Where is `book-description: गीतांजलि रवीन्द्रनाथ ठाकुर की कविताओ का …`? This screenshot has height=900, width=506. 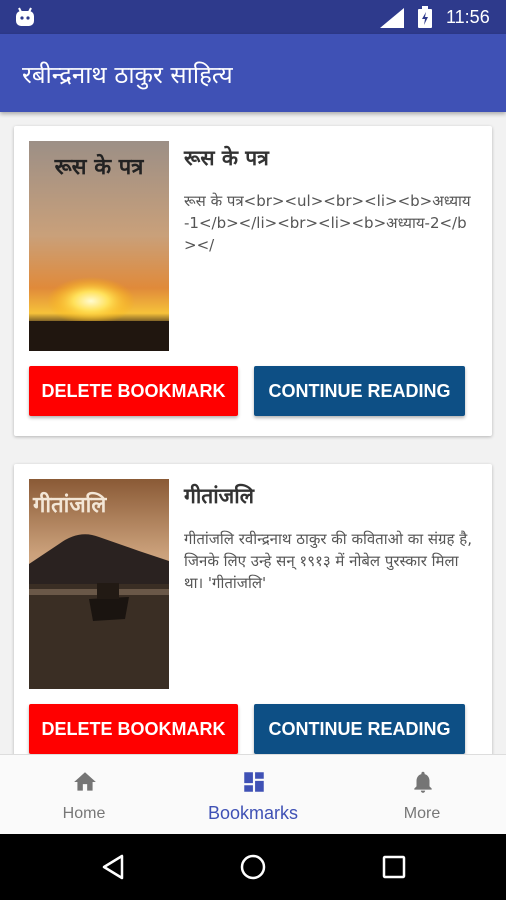
book-description: गीतांजलि रवीन्द्रनाथ ठाकुर की कविताओ का … is located at coordinates (328, 561).